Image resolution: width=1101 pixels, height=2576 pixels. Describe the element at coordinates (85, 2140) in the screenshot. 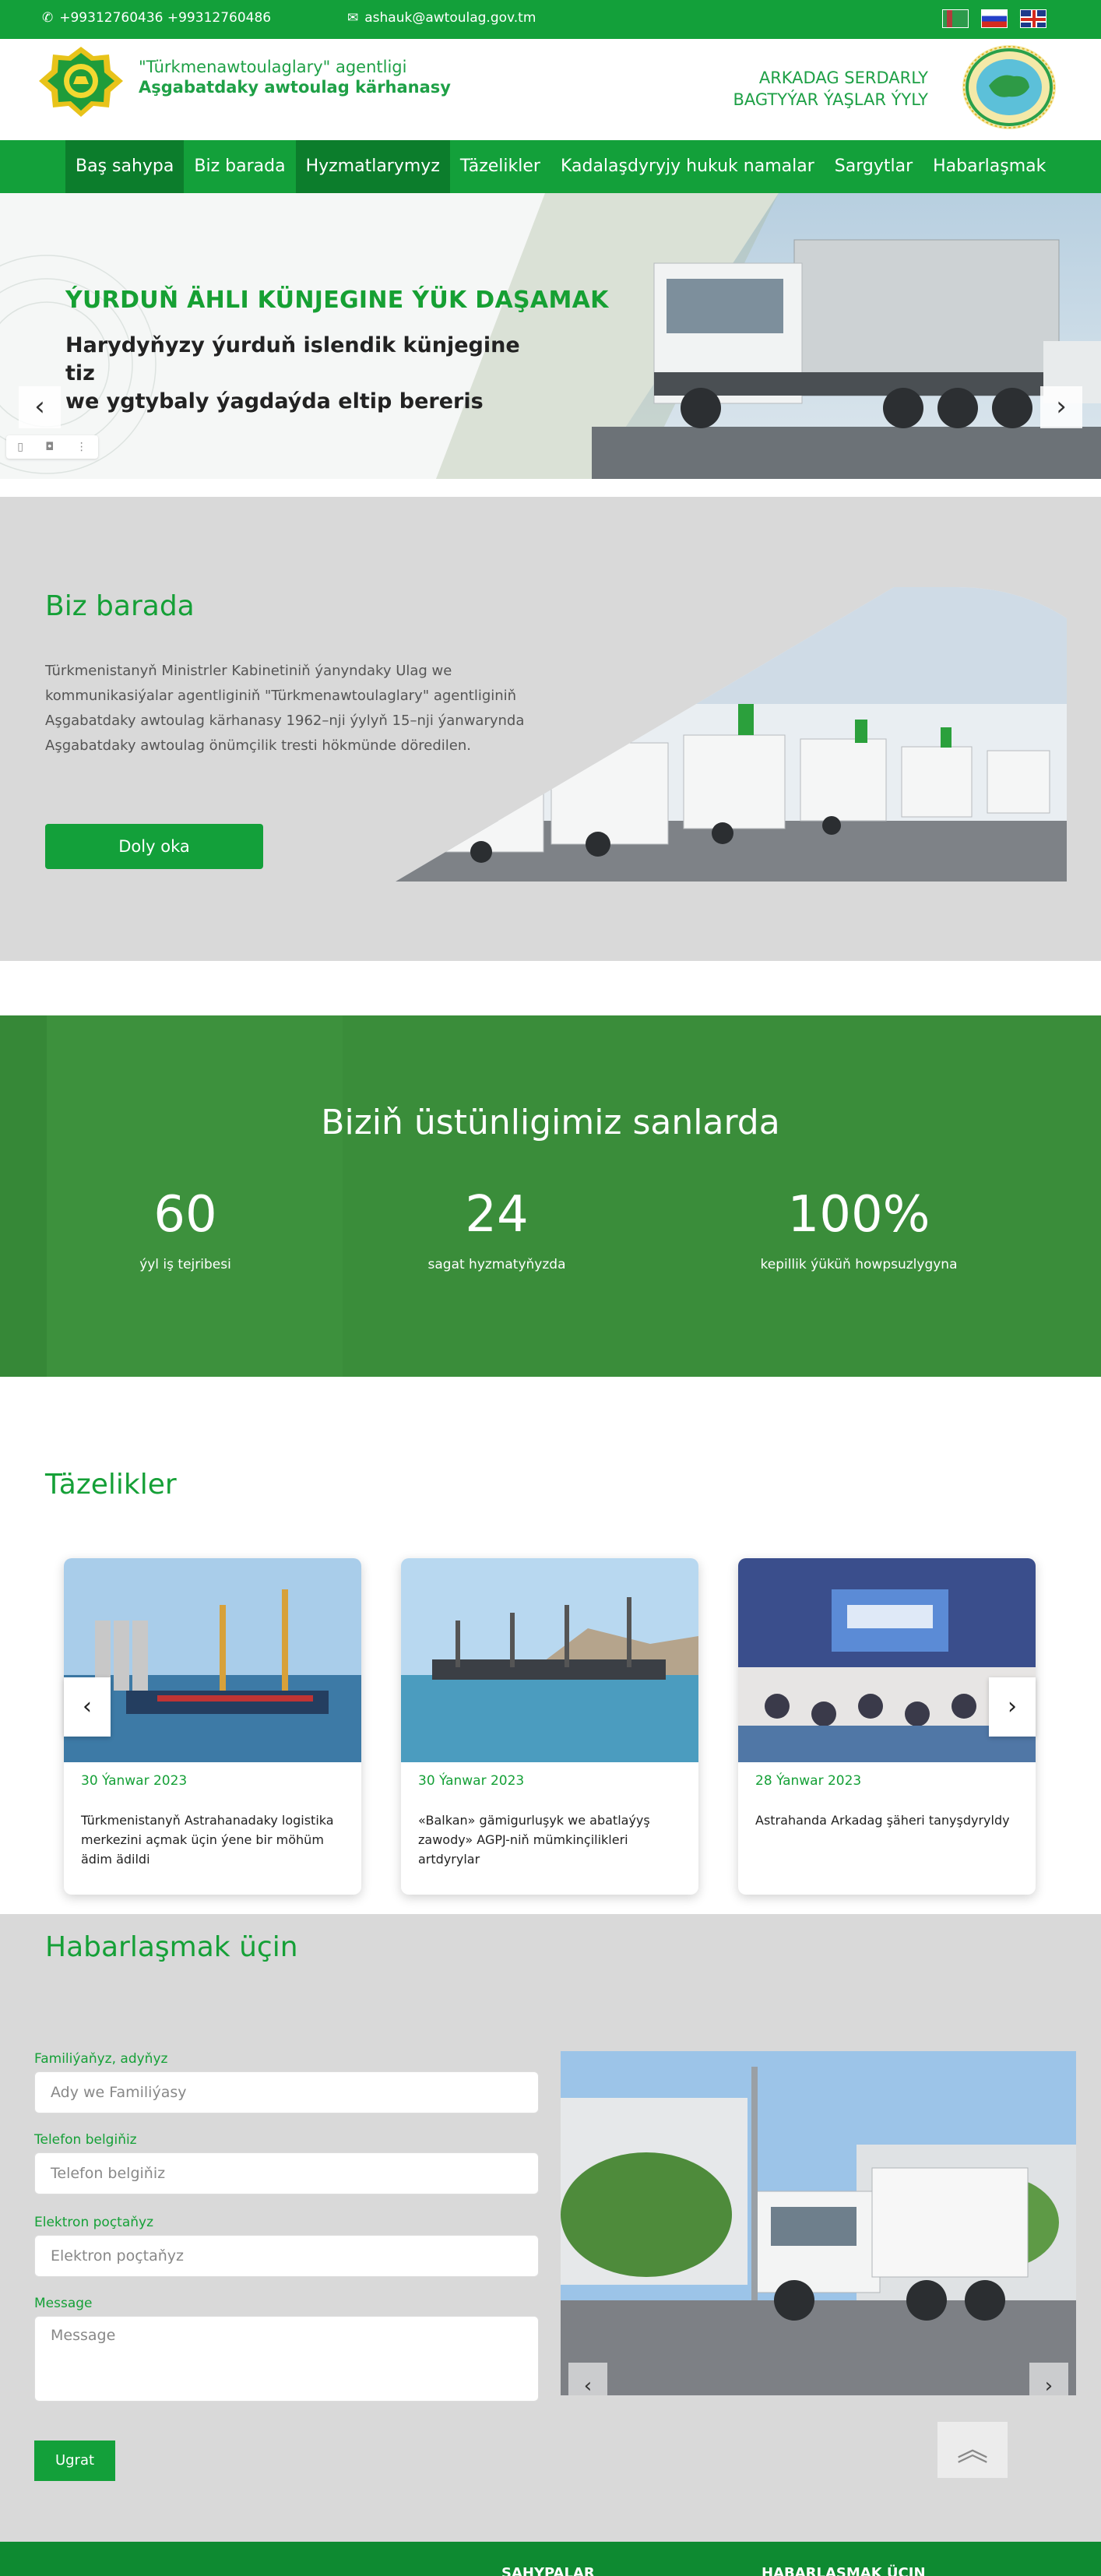

I see `phone-label: Telefon belgiňiz` at that location.